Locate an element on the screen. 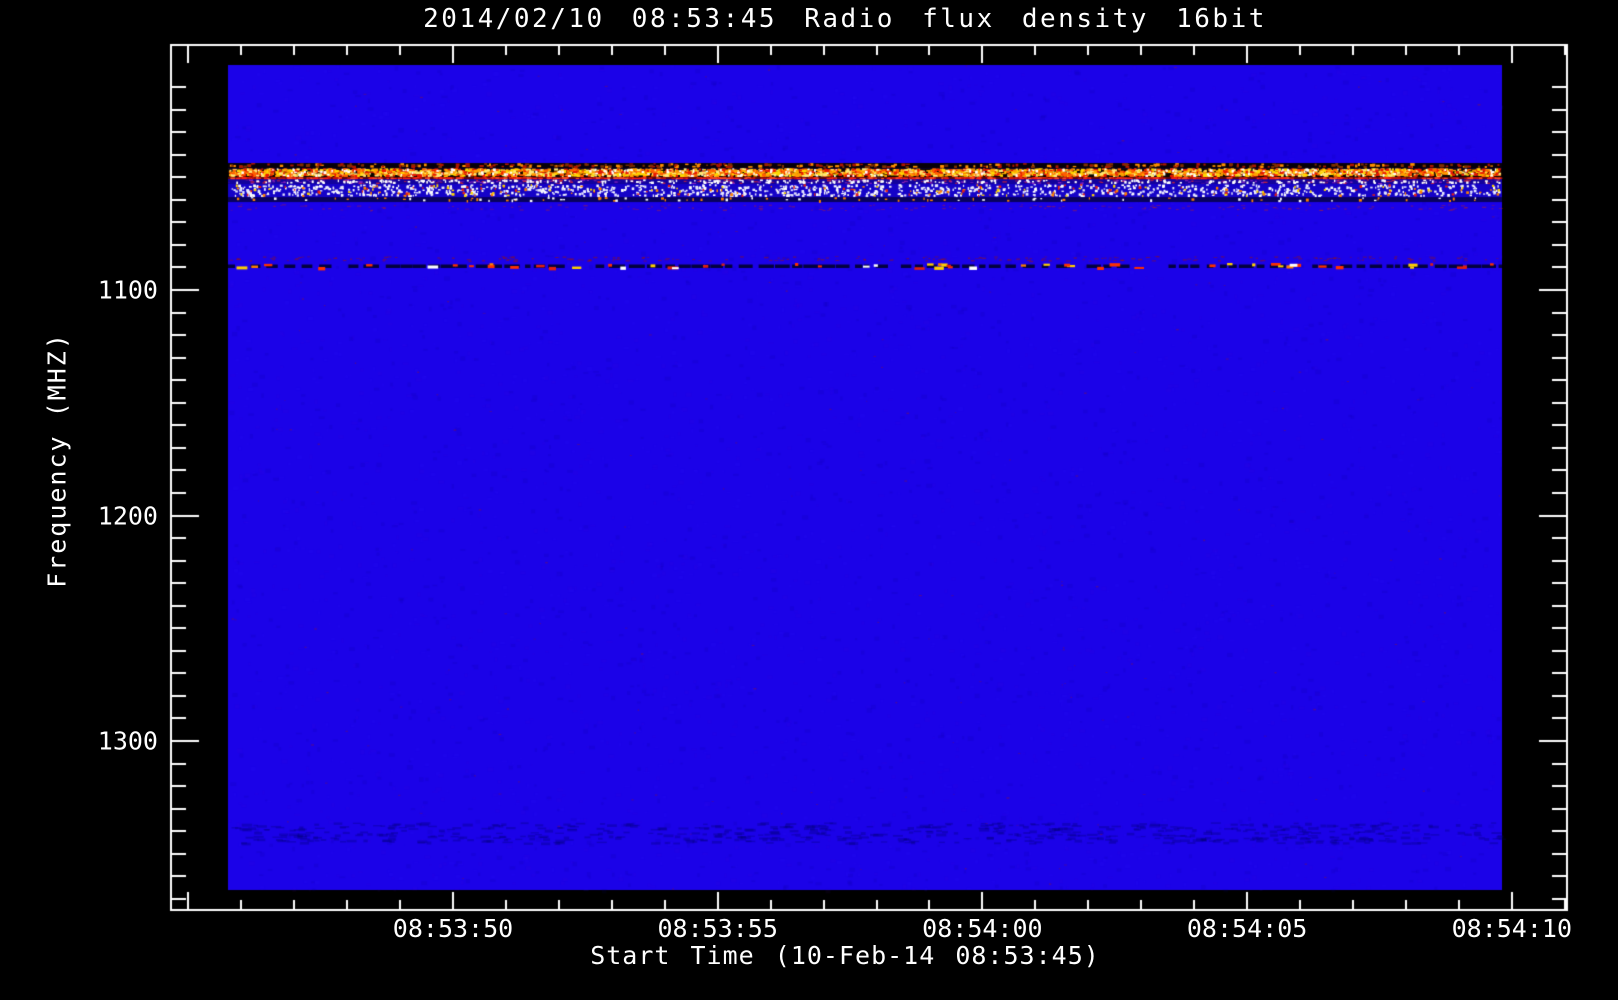  y-axis-label: Frequency (MHZ) is located at coordinates (57, 460).